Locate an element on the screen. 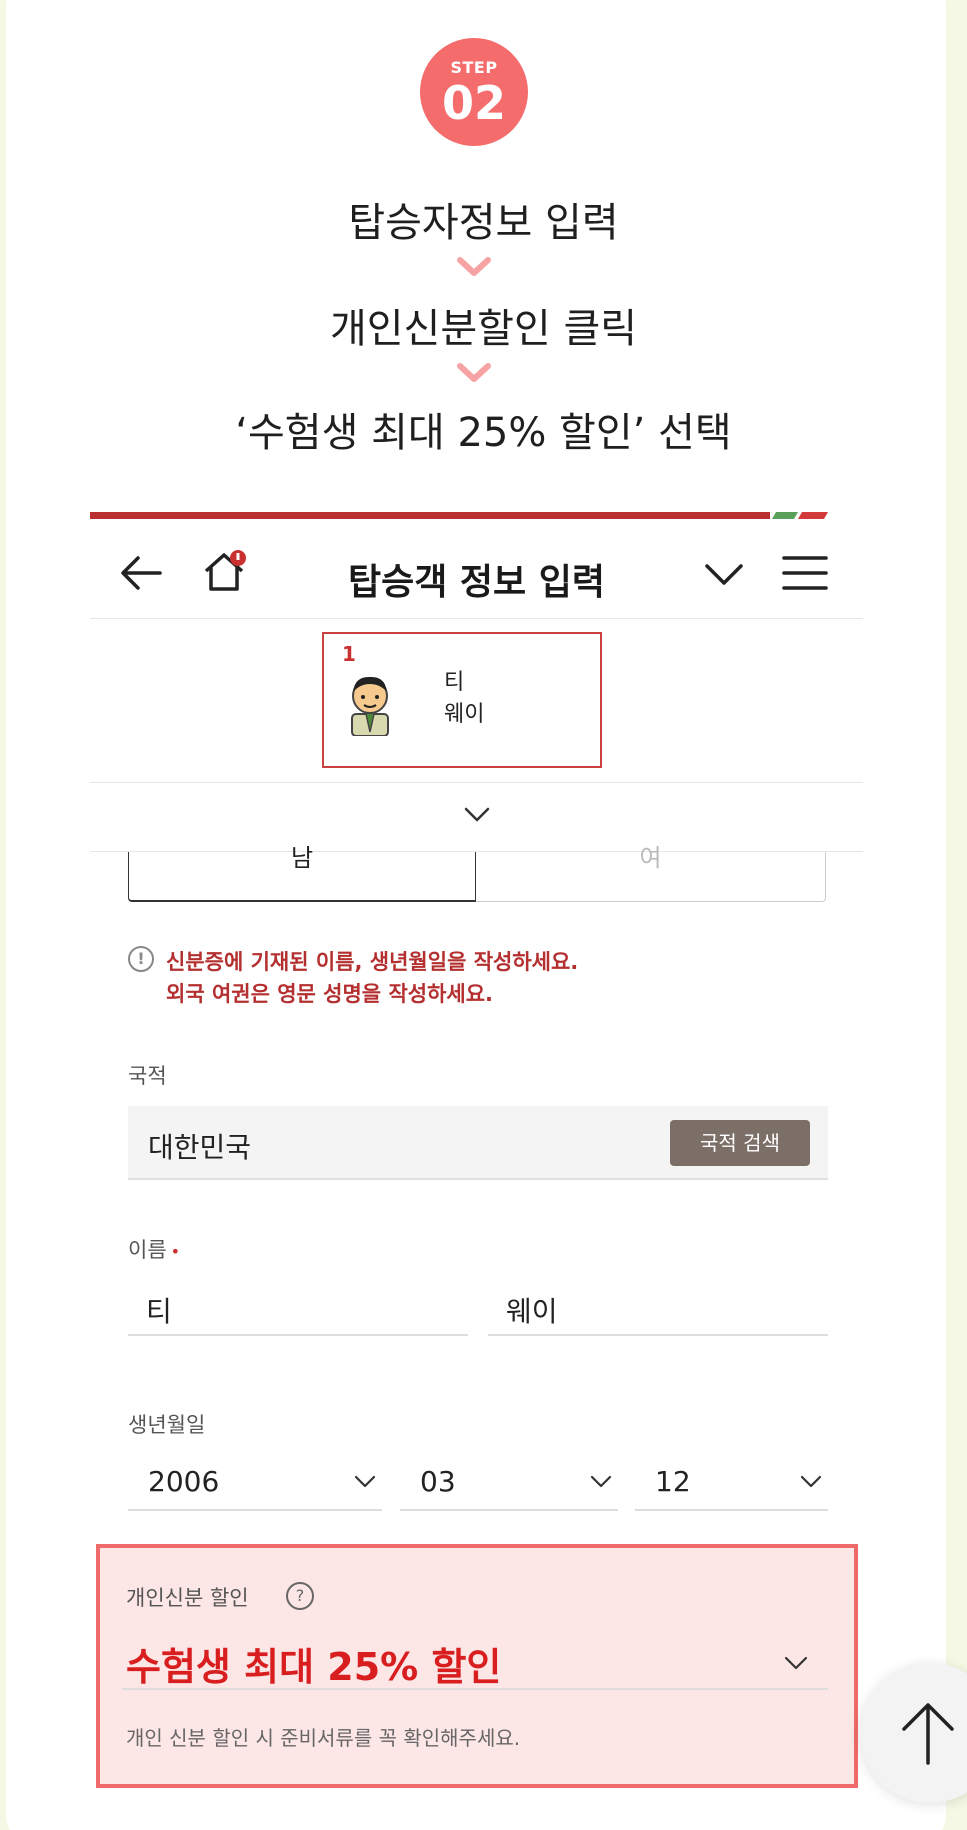 This screenshot has width=967, height=1830. first-name-input: 티 is located at coordinates (298, 1305).